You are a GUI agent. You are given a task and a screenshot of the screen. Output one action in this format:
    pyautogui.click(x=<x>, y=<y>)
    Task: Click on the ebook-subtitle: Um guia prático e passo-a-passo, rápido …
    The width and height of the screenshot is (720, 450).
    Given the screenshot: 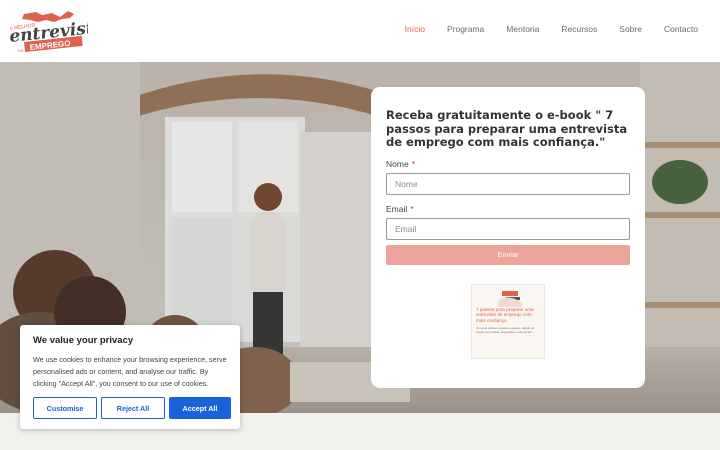 What is the action you would take?
    pyautogui.click(x=505, y=330)
    